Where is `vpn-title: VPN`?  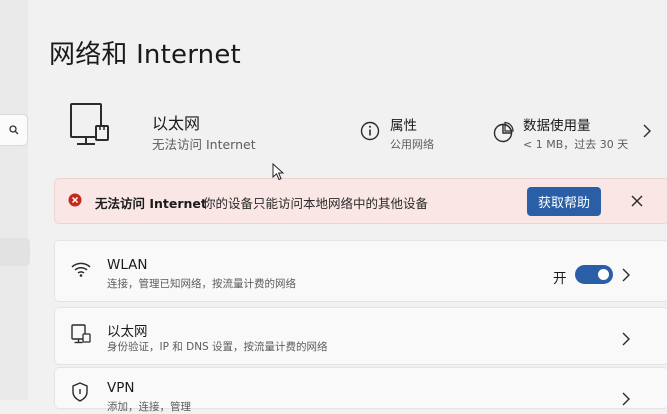
vpn-title: VPN is located at coordinates (121, 388).